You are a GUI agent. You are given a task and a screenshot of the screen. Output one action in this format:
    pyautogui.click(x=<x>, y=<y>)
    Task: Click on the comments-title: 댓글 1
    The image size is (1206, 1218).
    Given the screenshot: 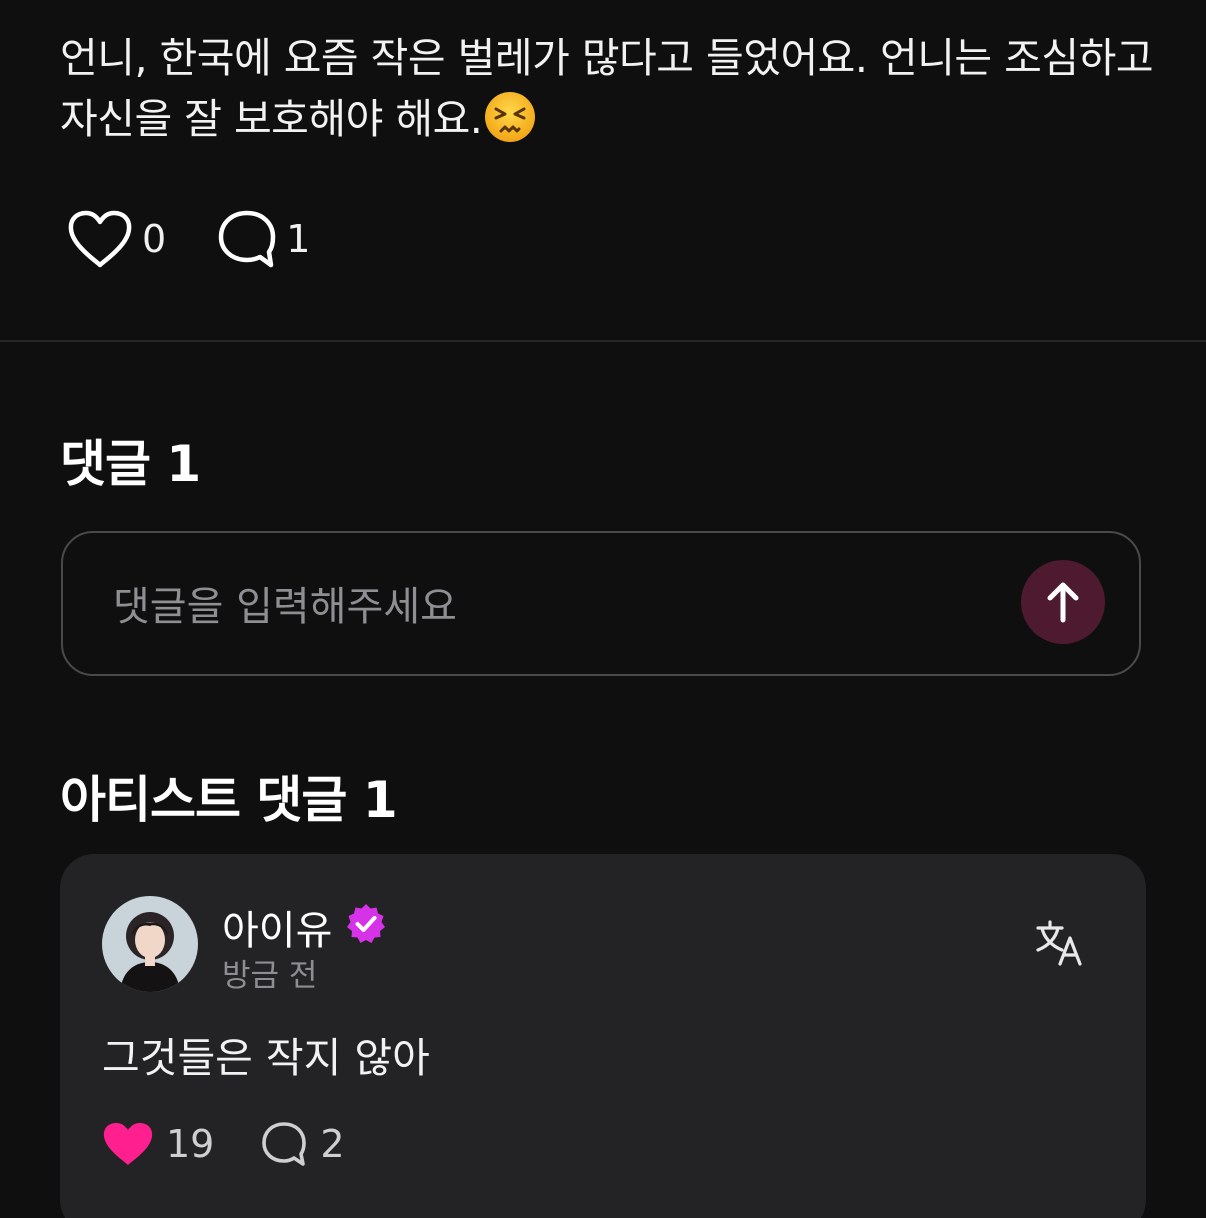 What is the action you would take?
    pyautogui.click(x=130, y=464)
    